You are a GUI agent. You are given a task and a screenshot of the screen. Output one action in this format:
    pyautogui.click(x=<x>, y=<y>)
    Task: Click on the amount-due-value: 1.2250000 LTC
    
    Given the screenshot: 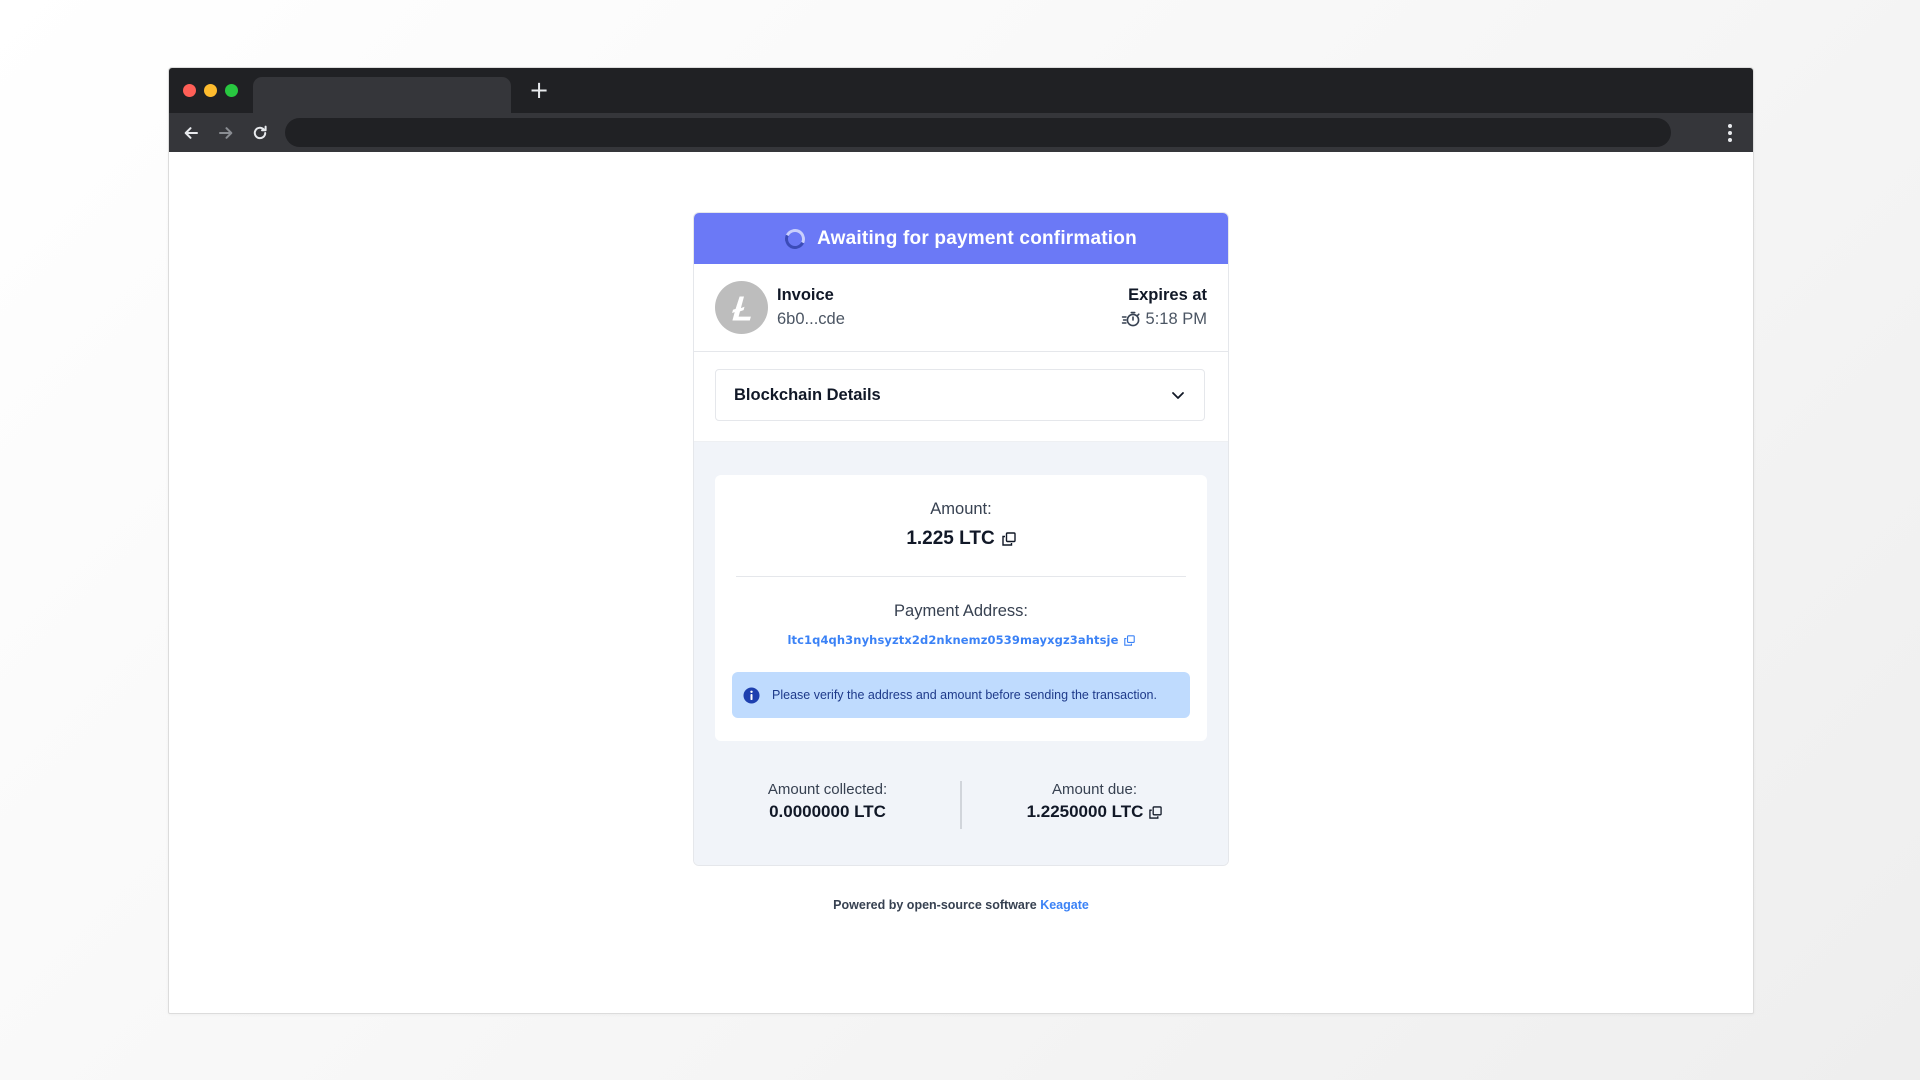 What is the action you would take?
    pyautogui.click(x=1085, y=811)
    